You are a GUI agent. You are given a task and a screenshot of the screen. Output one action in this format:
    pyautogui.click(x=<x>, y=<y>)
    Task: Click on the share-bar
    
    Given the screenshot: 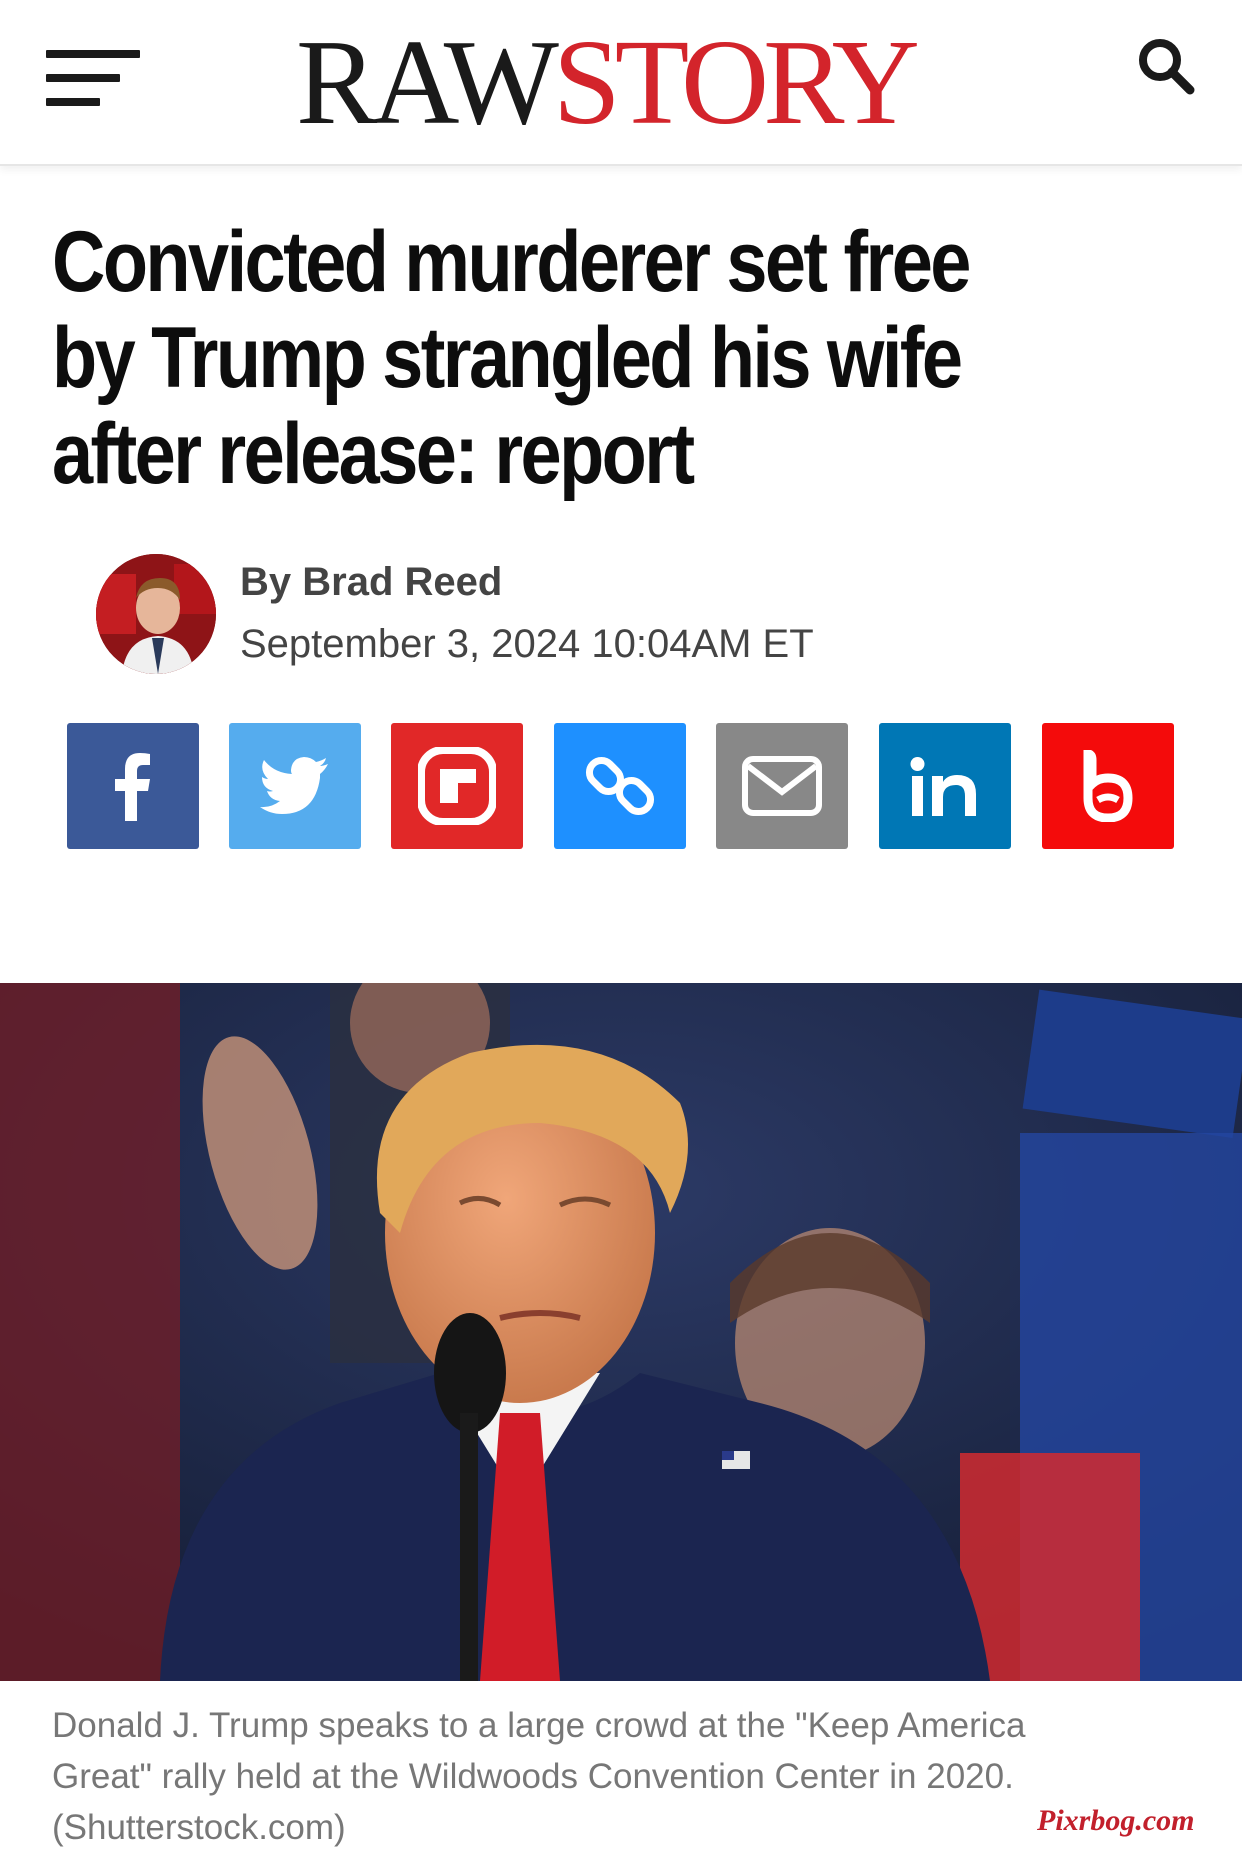 What is the action you would take?
    pyautogui.click(x=621, y=786)
    